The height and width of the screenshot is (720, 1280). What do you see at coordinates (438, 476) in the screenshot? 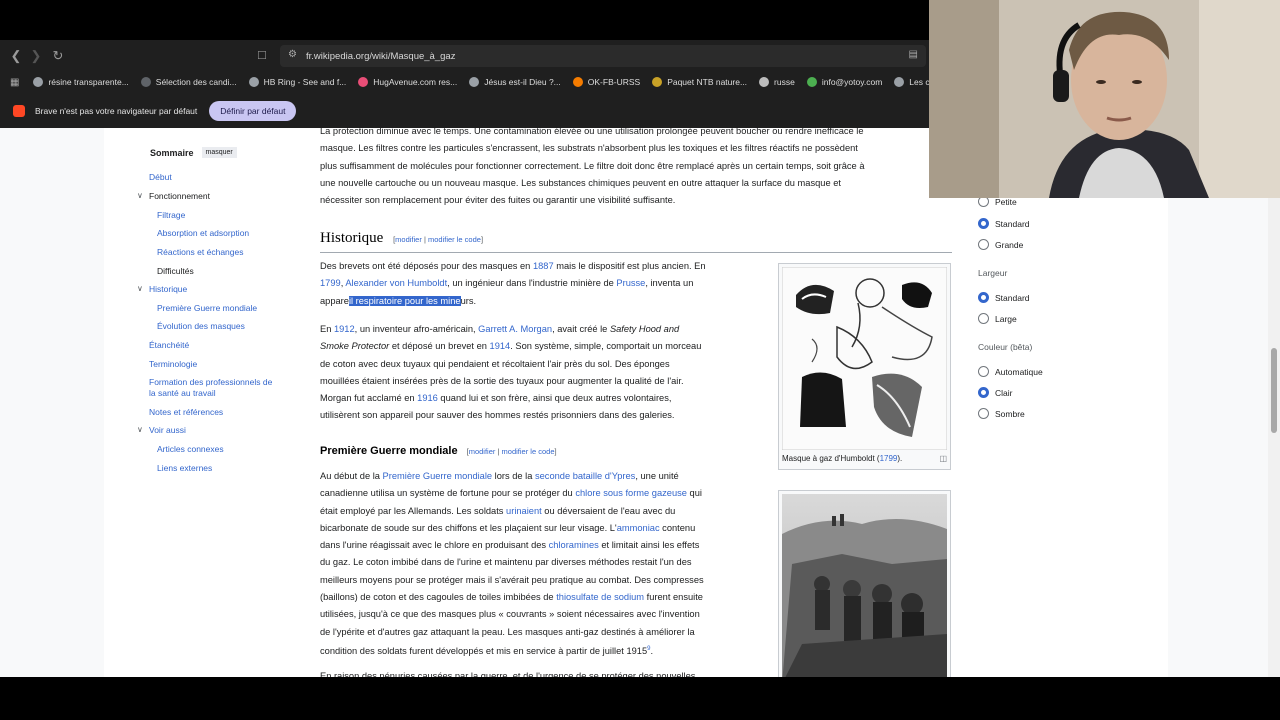
I see `link-premiere-guerre: Première Guerre mondiale` at bounding box center [438, 476].